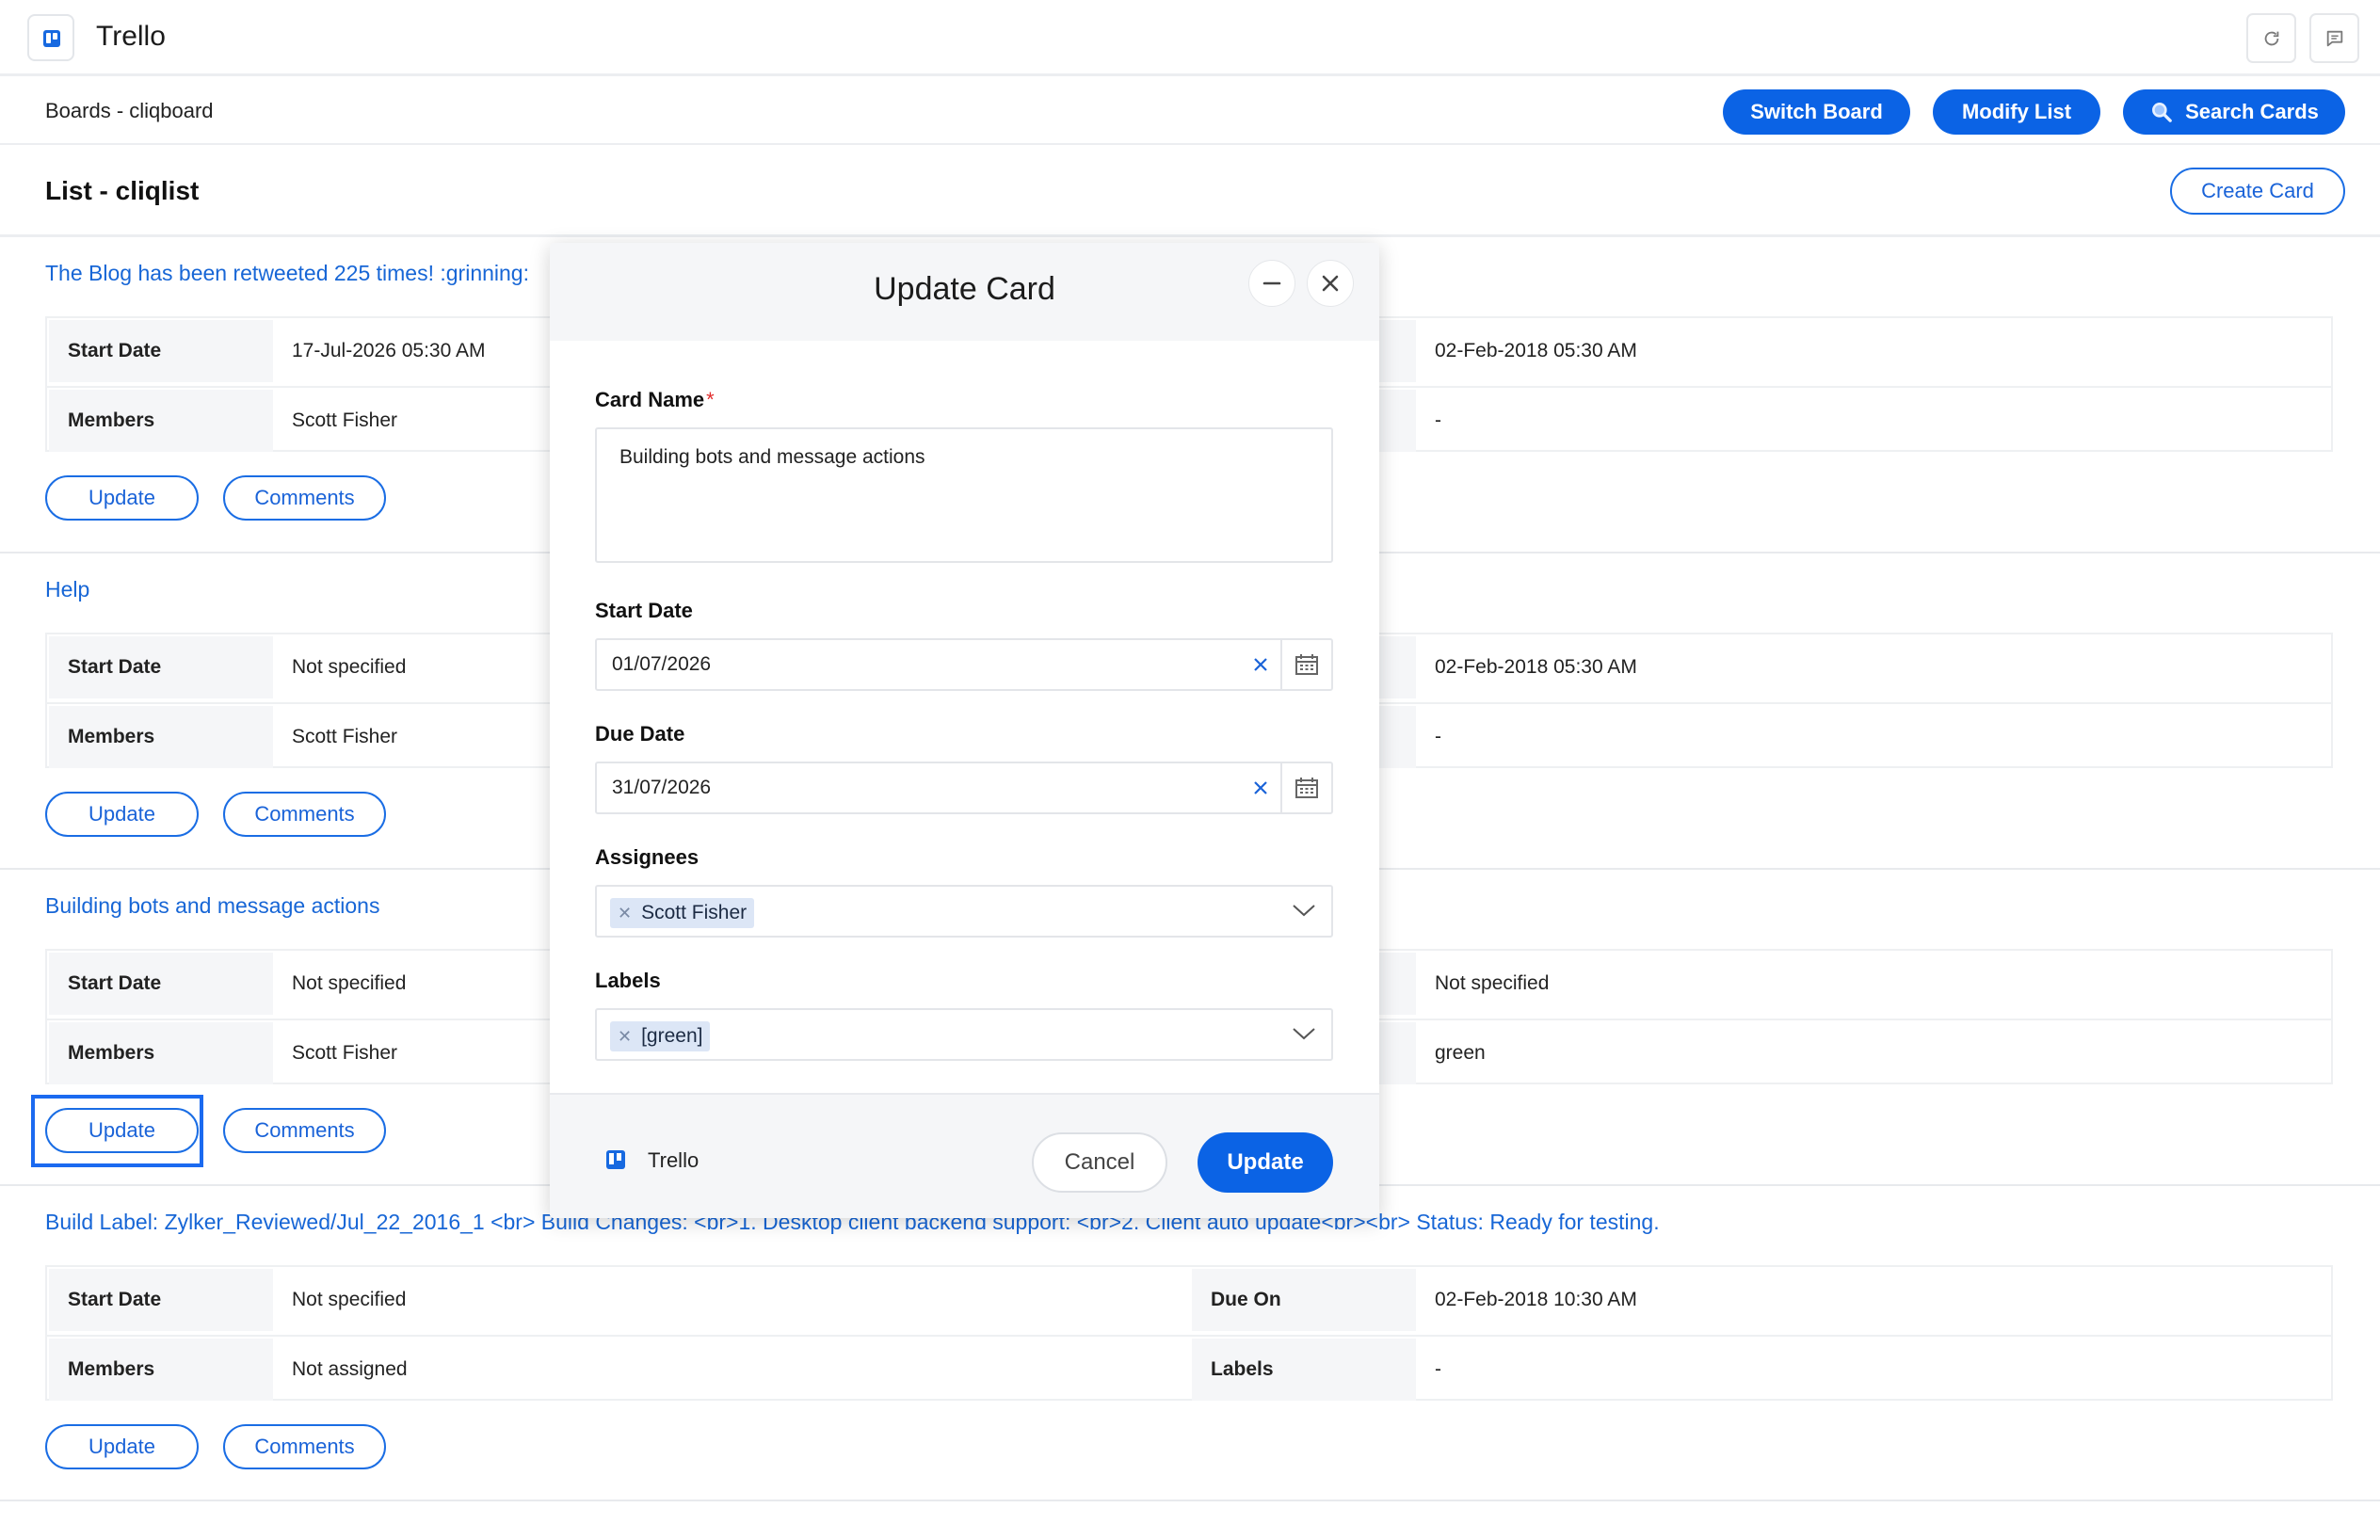 Image resolution: width=2380 pixels, height=1540 pixels. Describe the element at coordinates (2016, 112) in the screenshot. I see `modify-list-button: Modify List` at that location.